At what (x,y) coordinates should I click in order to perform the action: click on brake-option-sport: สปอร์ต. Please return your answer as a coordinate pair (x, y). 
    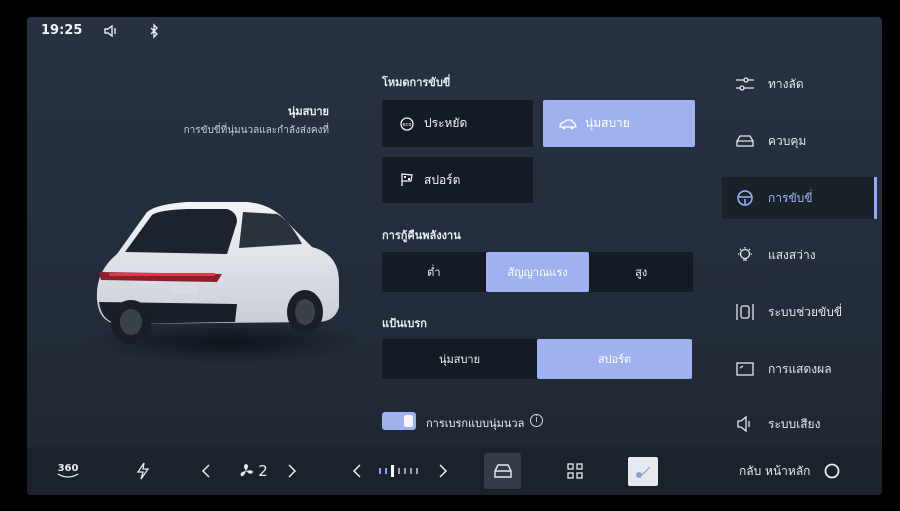
    Looking at the image, I should click on (614, 359).